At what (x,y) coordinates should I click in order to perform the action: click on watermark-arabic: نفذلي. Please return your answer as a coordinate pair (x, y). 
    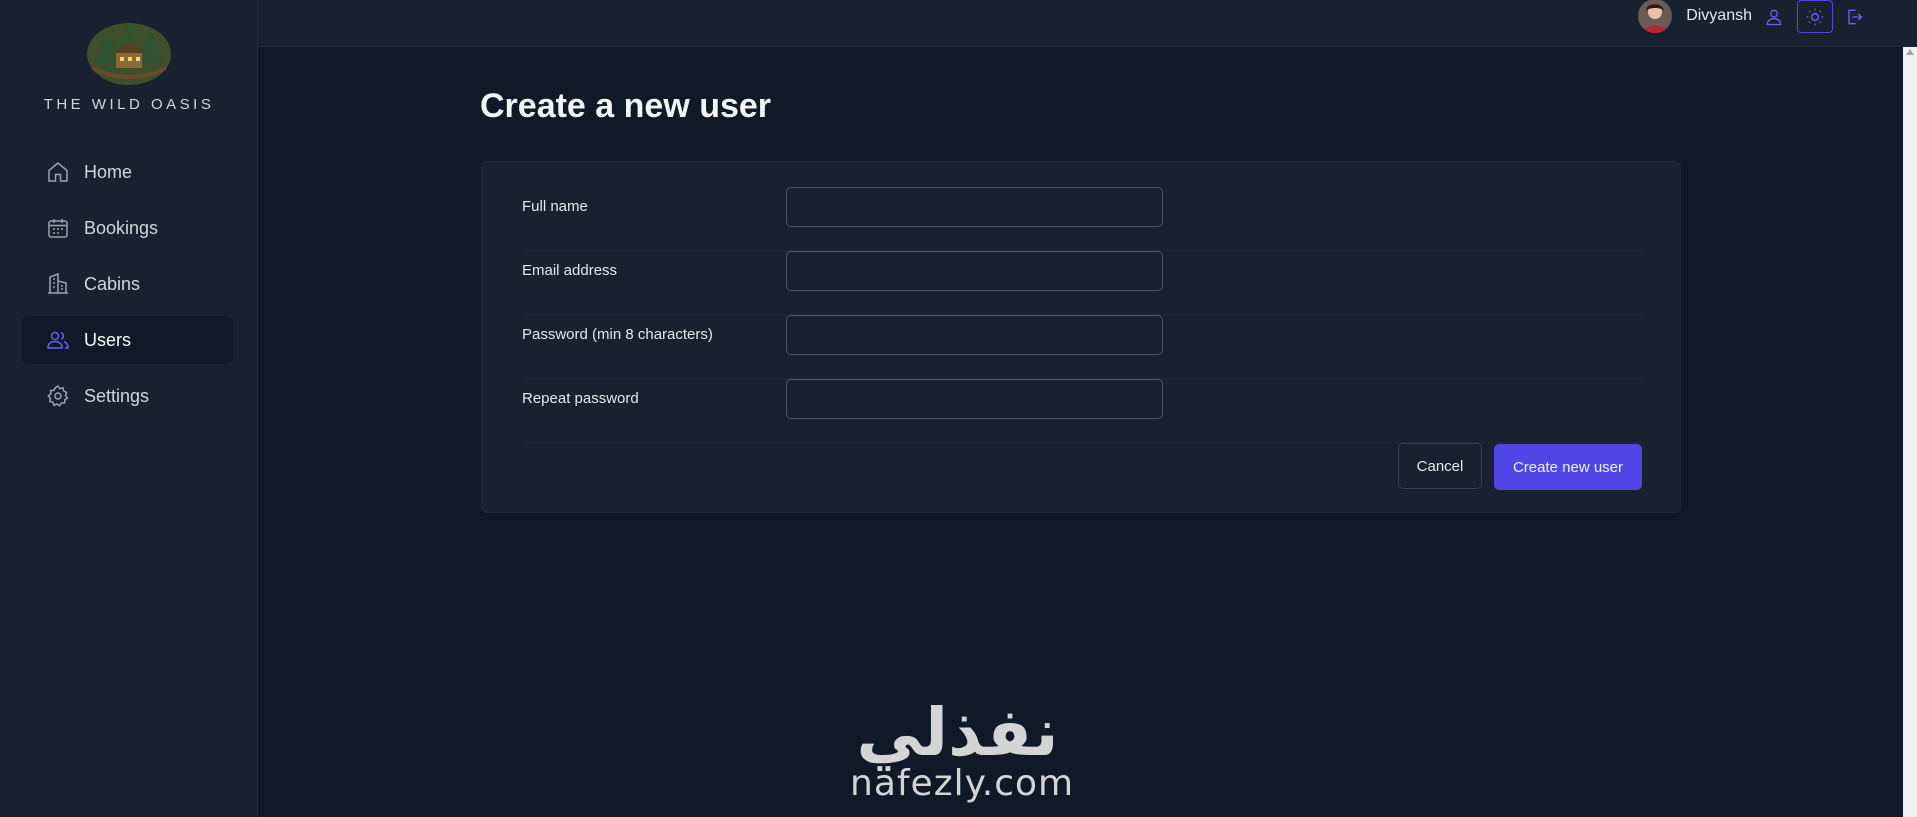
    Looking at the image, I should click on (957, 732).